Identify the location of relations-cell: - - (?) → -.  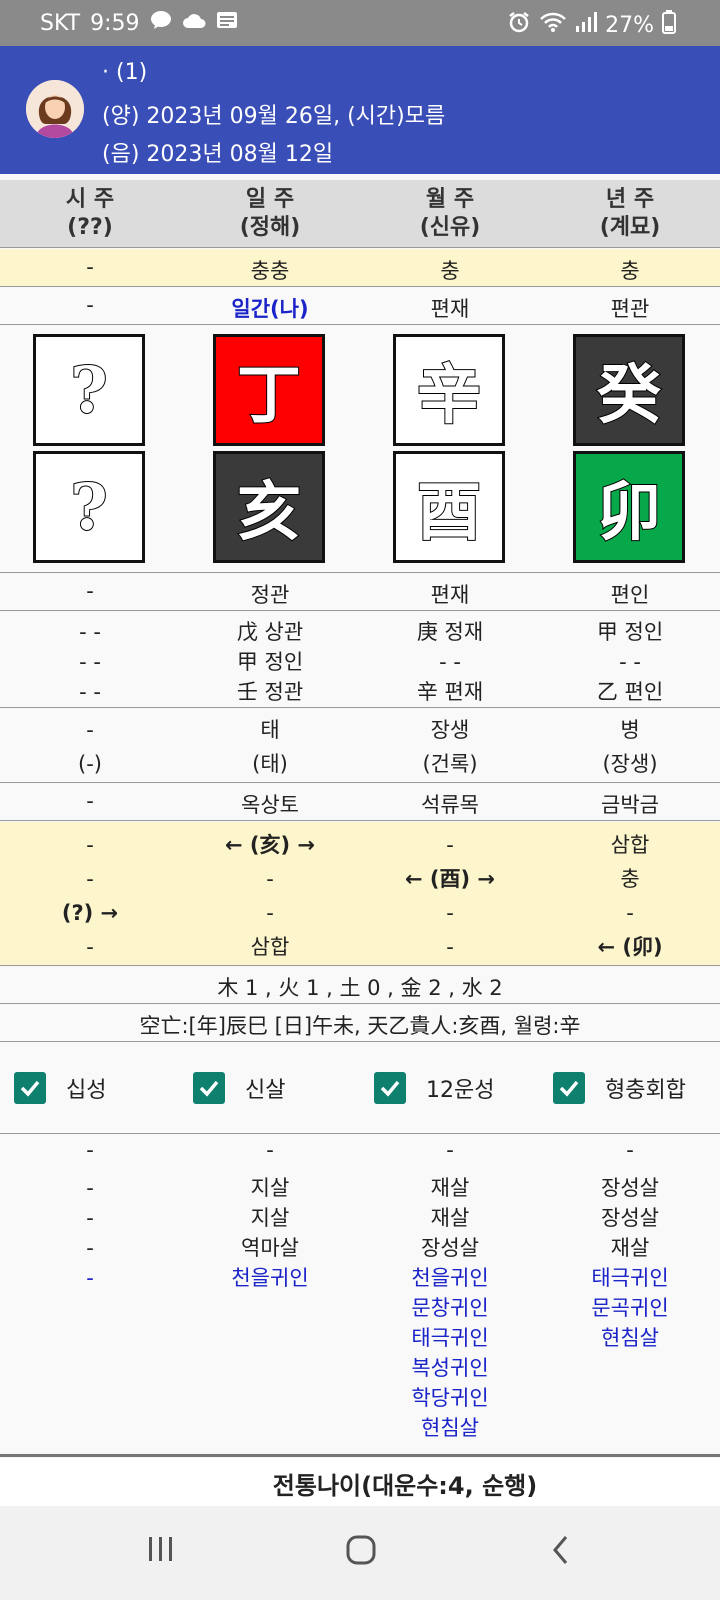
(90, 896).